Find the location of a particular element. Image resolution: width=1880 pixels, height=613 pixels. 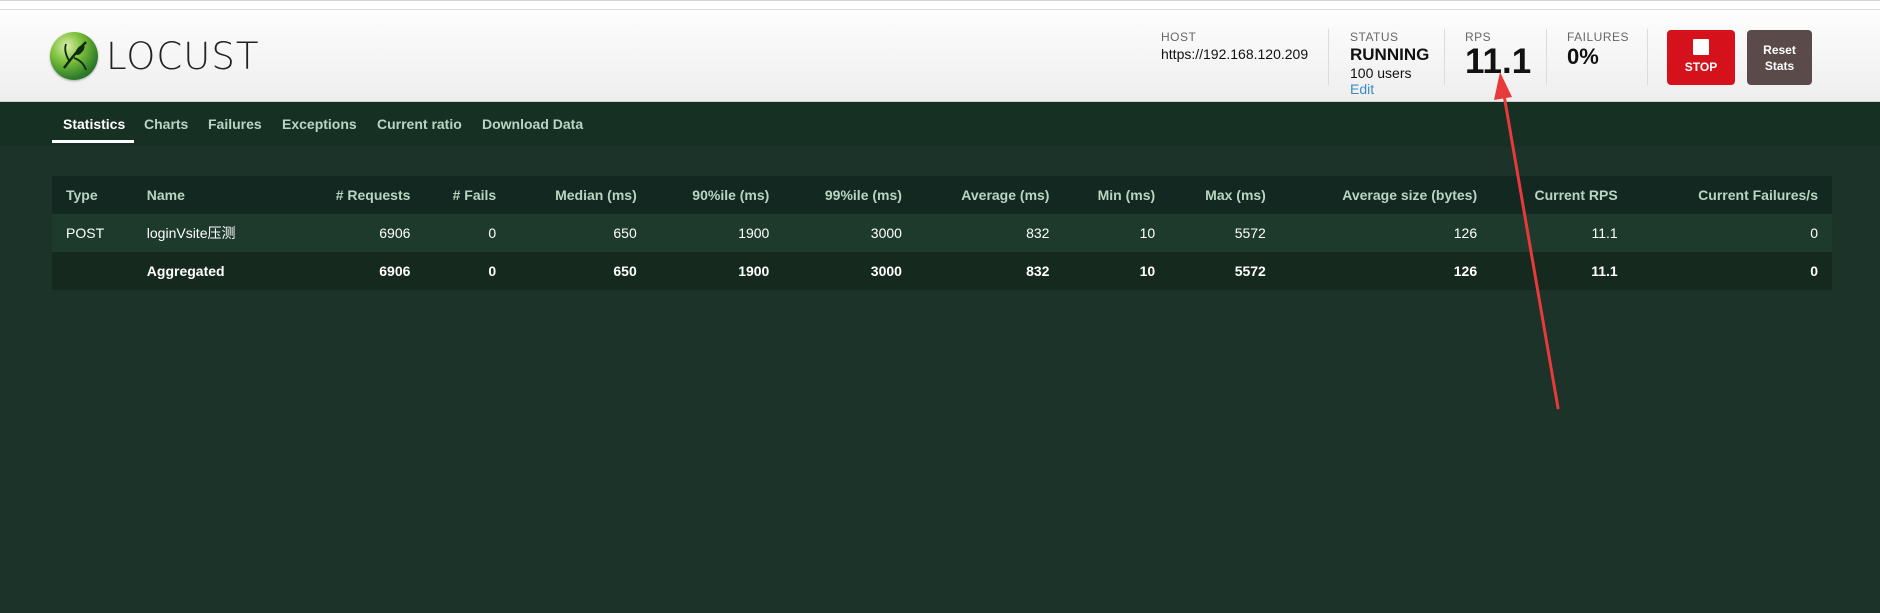

column-header-median: Median (ms) is located at coordinates (580, 195).